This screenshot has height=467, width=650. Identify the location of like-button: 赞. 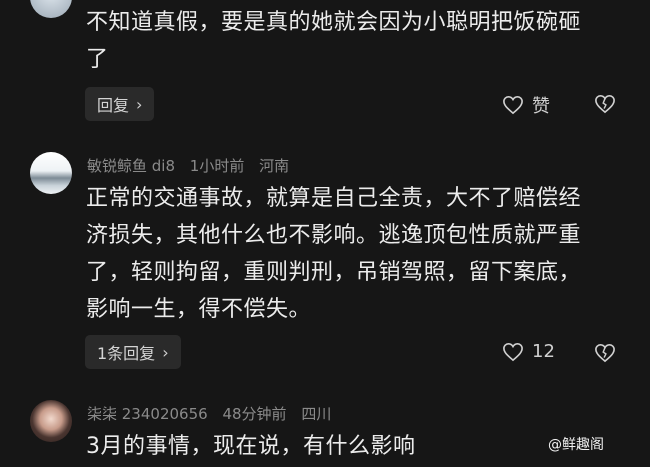
(526, 105).